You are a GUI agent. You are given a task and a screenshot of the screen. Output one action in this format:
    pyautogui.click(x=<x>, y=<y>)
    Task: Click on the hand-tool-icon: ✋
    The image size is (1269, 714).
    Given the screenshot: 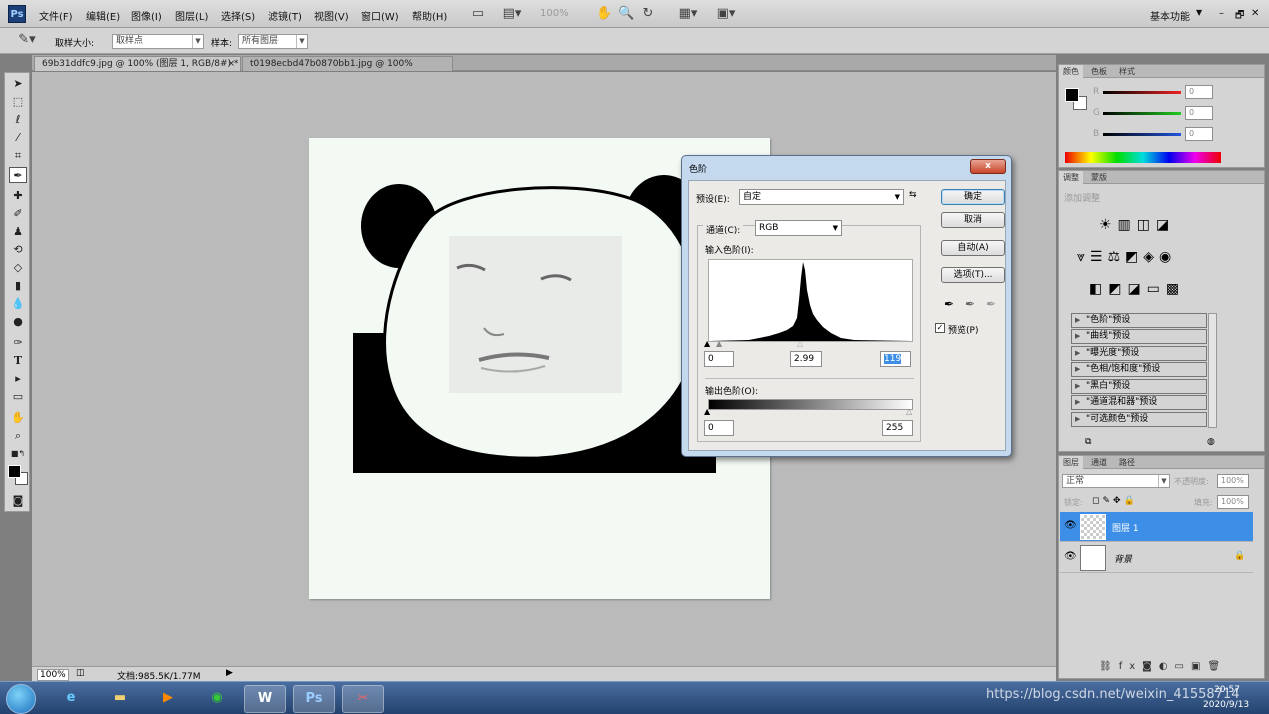 What is the action you would take?
    pyautogui.click(x=18, y=418)
    